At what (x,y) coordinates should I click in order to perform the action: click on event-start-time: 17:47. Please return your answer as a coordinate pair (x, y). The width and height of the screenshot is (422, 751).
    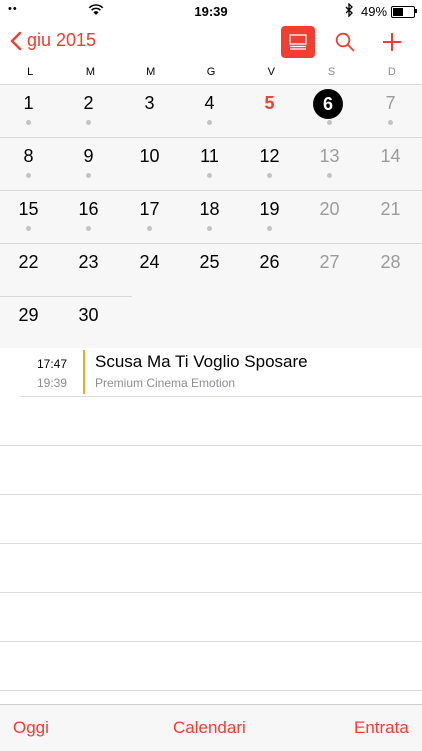
    Looking at the image, I should click on (52, 364).